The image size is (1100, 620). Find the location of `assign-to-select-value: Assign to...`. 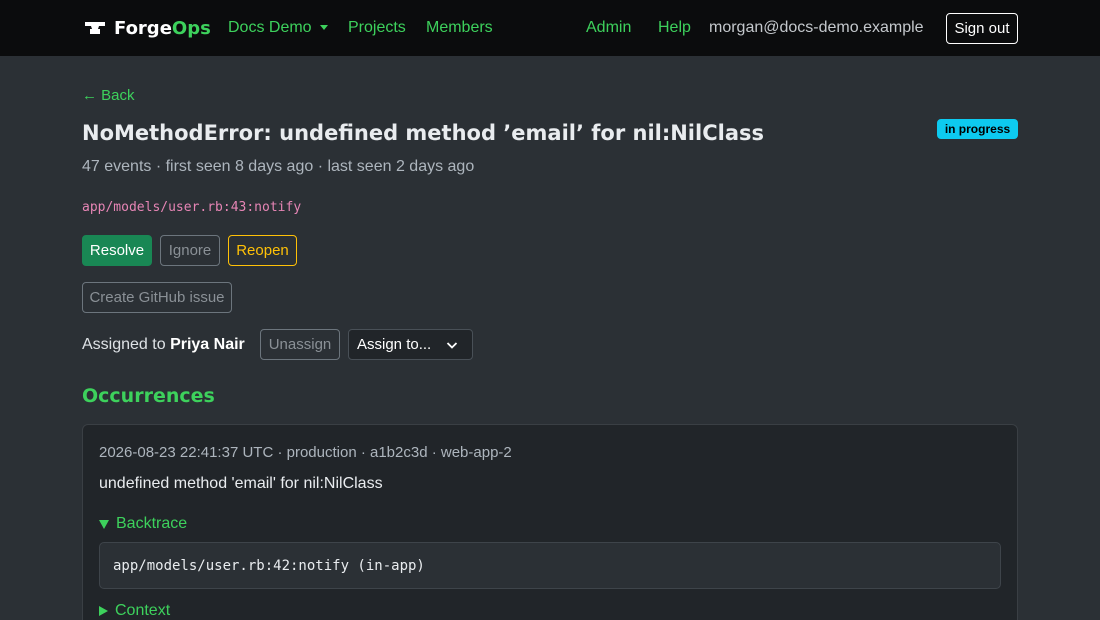

assign-to-select-value: Assign to... is located at coordinates (394, 344).